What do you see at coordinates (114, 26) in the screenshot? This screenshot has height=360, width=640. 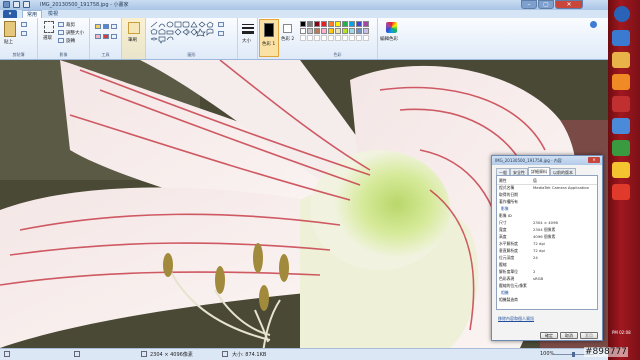 I see `text-icon` at bounding box center [114, 26].